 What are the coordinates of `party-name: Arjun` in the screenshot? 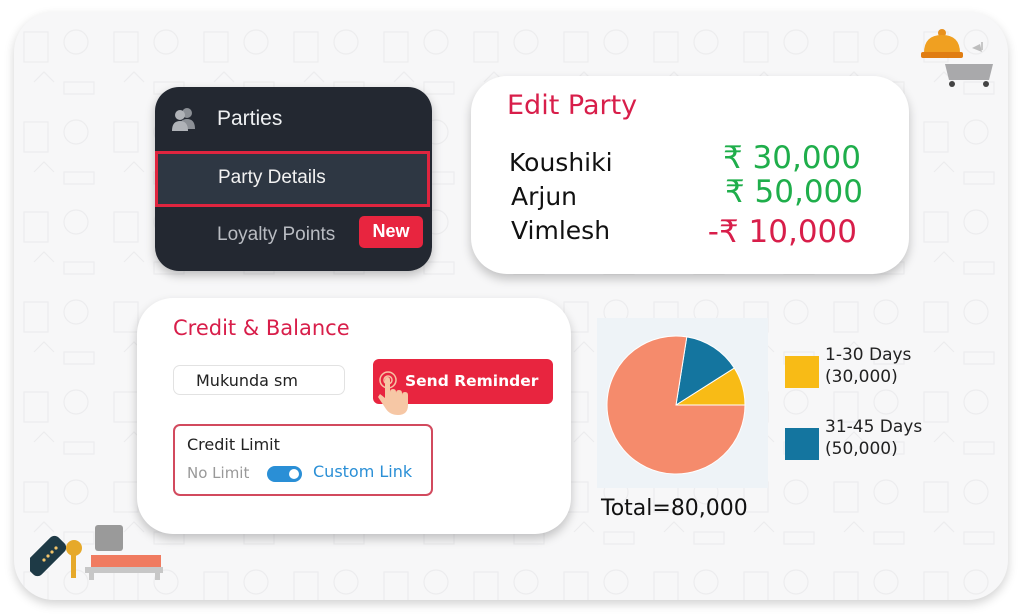 It's located at (544, 196).